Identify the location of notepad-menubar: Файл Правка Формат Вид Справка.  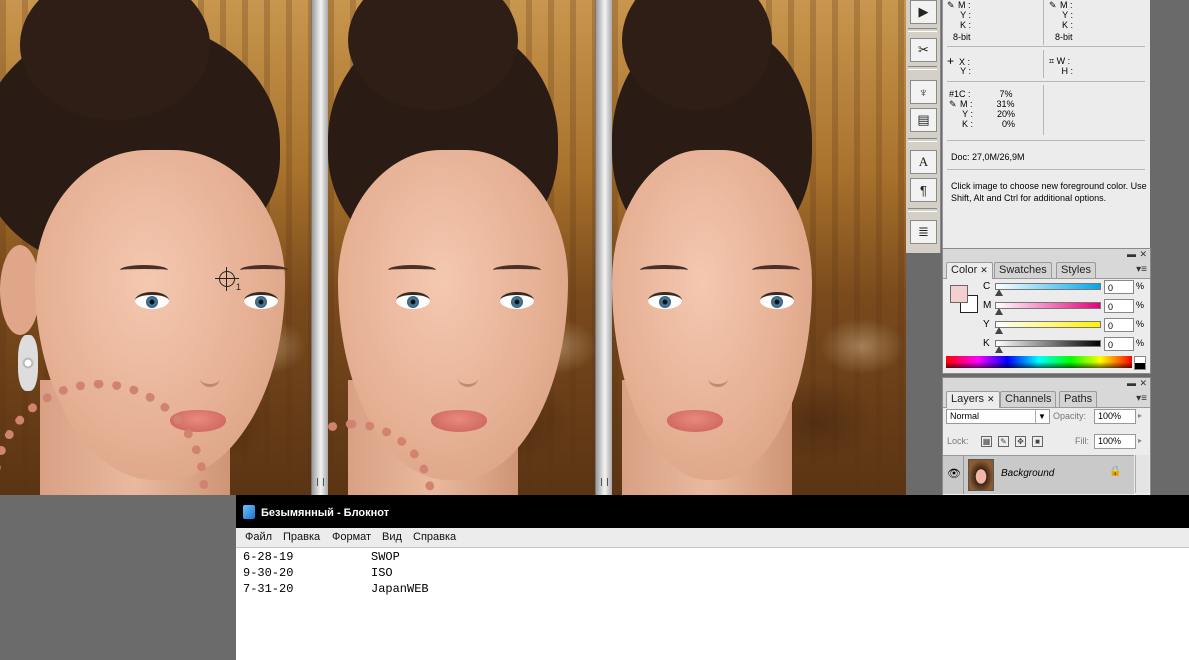
(712, 538).